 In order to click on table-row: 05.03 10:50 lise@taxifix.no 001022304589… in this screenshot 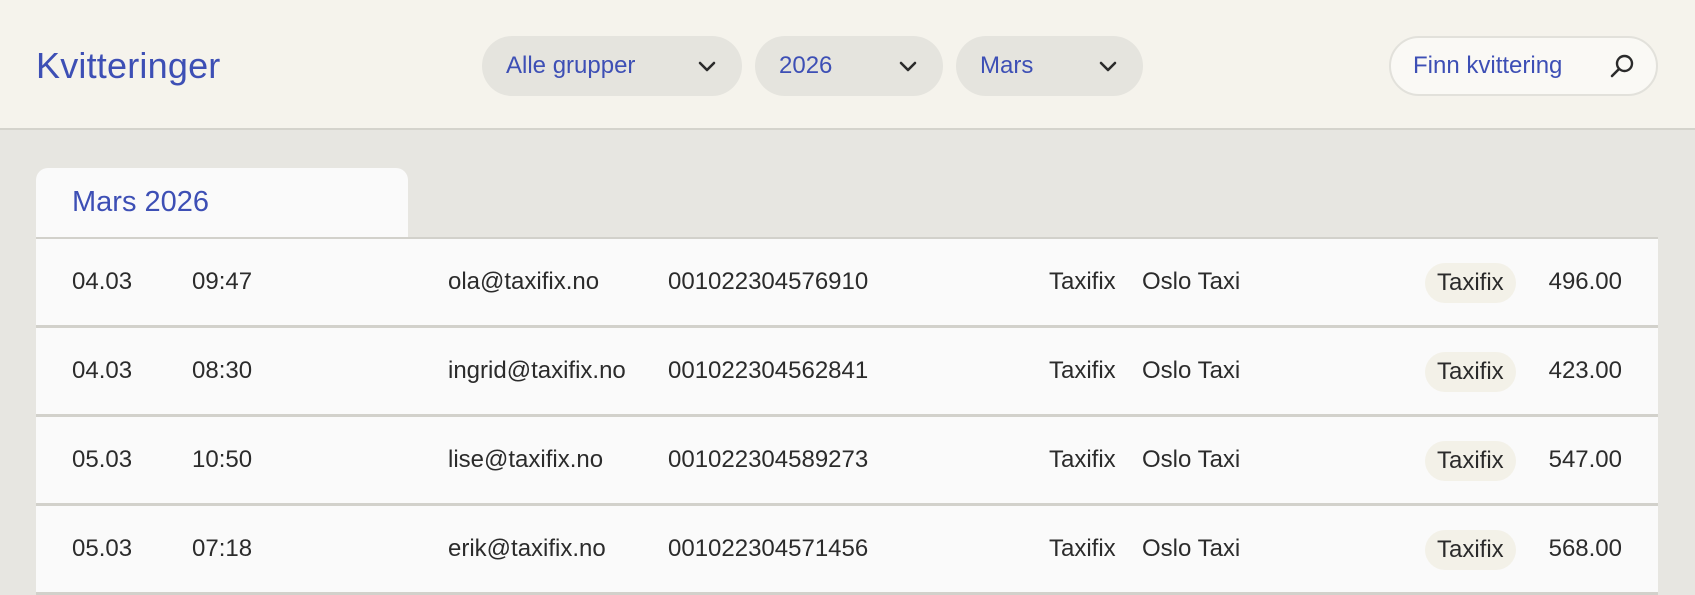, I will do `click(847, 461)`.